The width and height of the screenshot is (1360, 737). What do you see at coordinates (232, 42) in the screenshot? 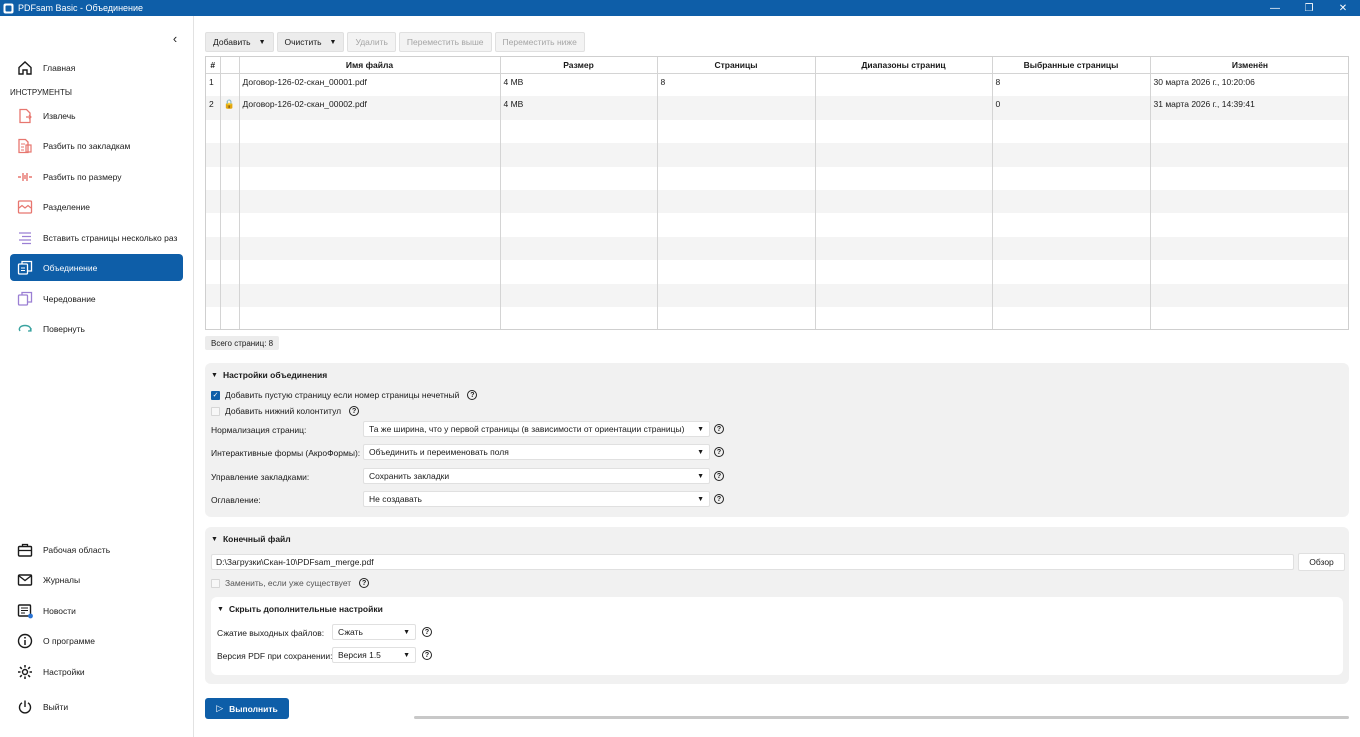
I see `add-label: Добавить` at bounding box center [232, 42].